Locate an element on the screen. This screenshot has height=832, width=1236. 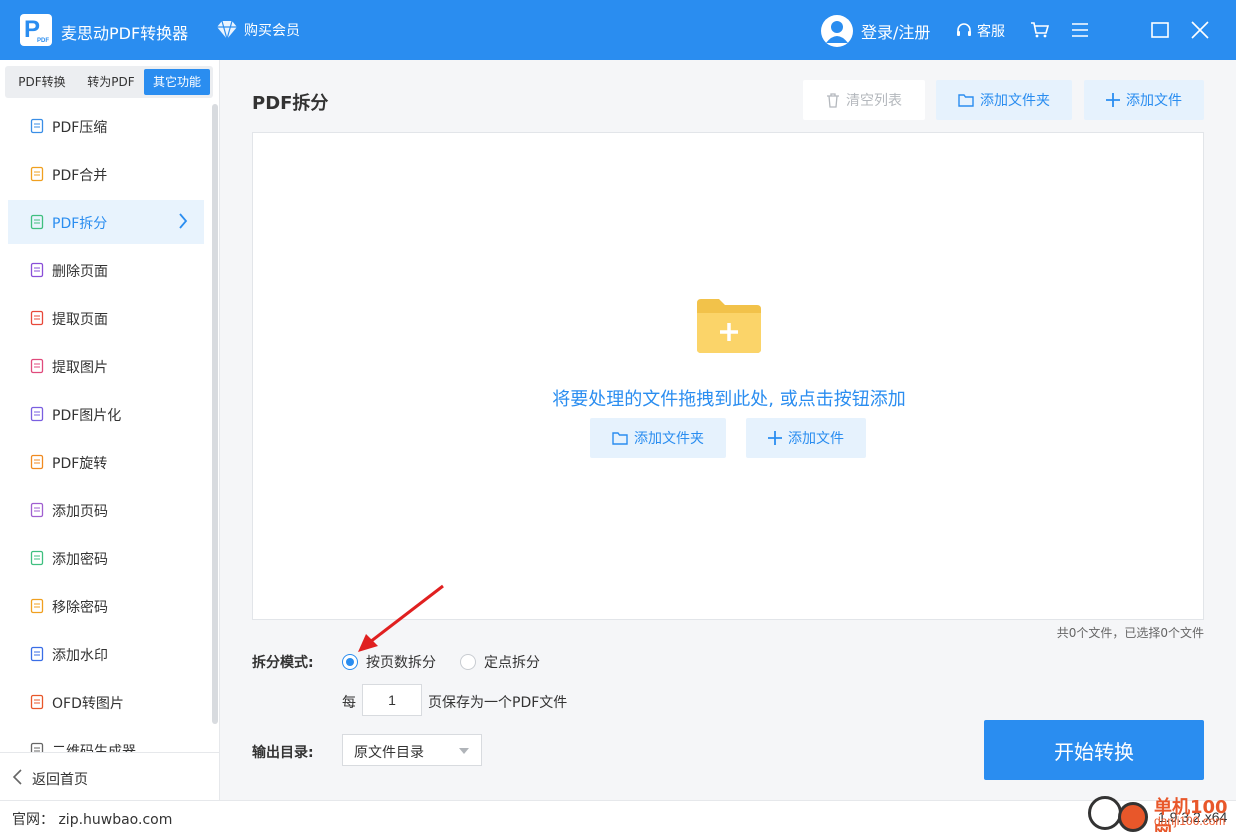
sidebar-item-label: 添加页码 is located at coordinates (80, 512).